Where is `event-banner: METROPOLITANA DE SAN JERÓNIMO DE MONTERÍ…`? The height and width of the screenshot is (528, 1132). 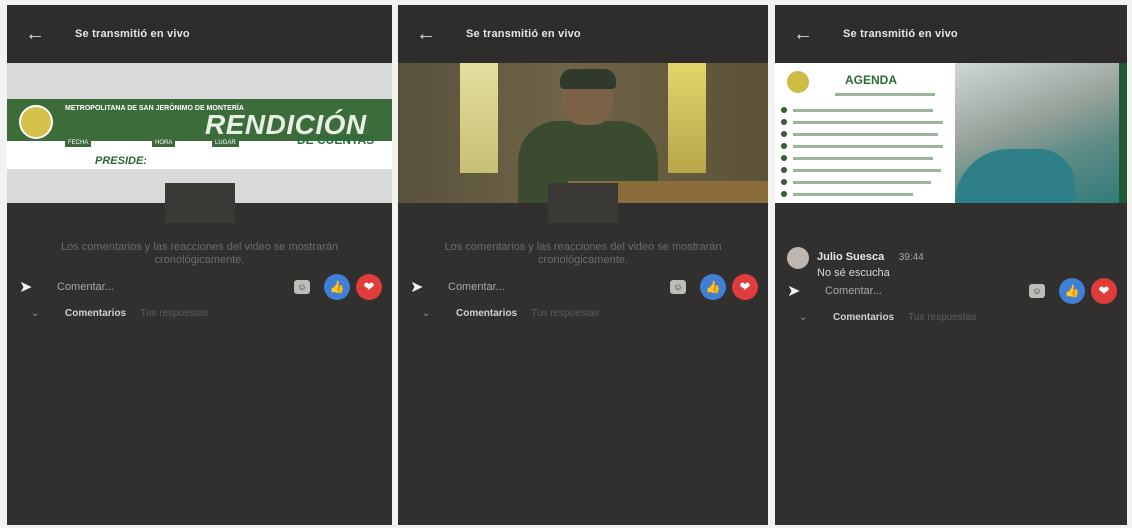 event-banner: METROPOLITANA DE SAN JERÓNIMO DE MONTERÍ… is located at coordinates (199, 134).